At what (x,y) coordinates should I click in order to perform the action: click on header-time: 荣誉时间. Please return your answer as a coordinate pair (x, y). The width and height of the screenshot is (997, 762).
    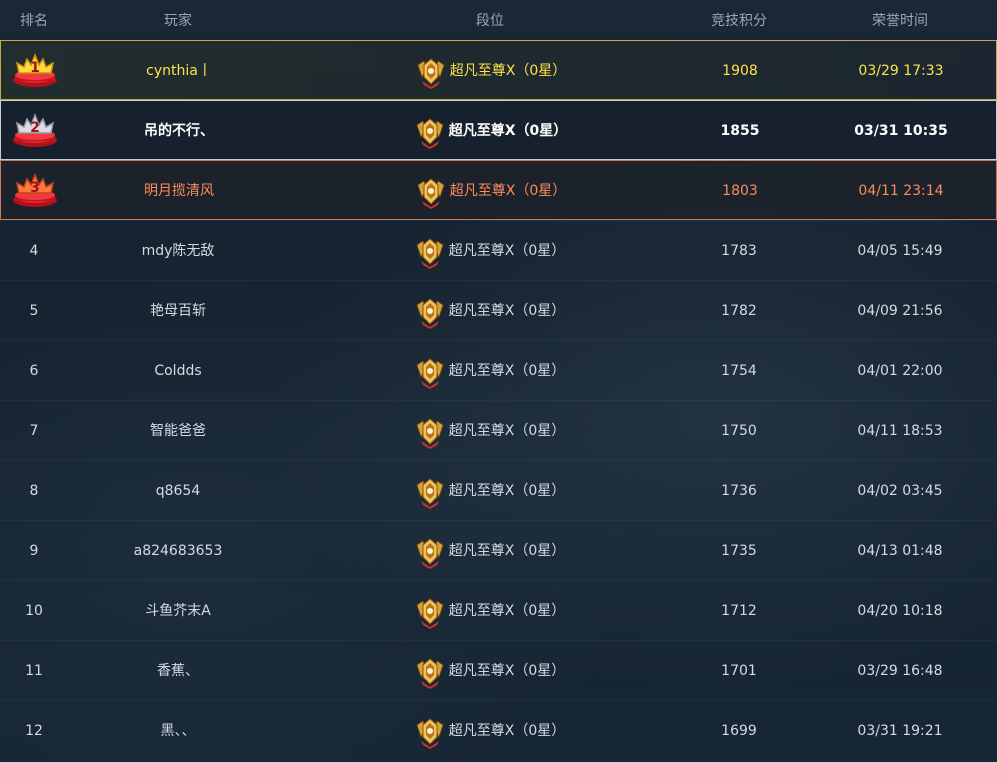
    Looking at the image, I should click on (900, 20).